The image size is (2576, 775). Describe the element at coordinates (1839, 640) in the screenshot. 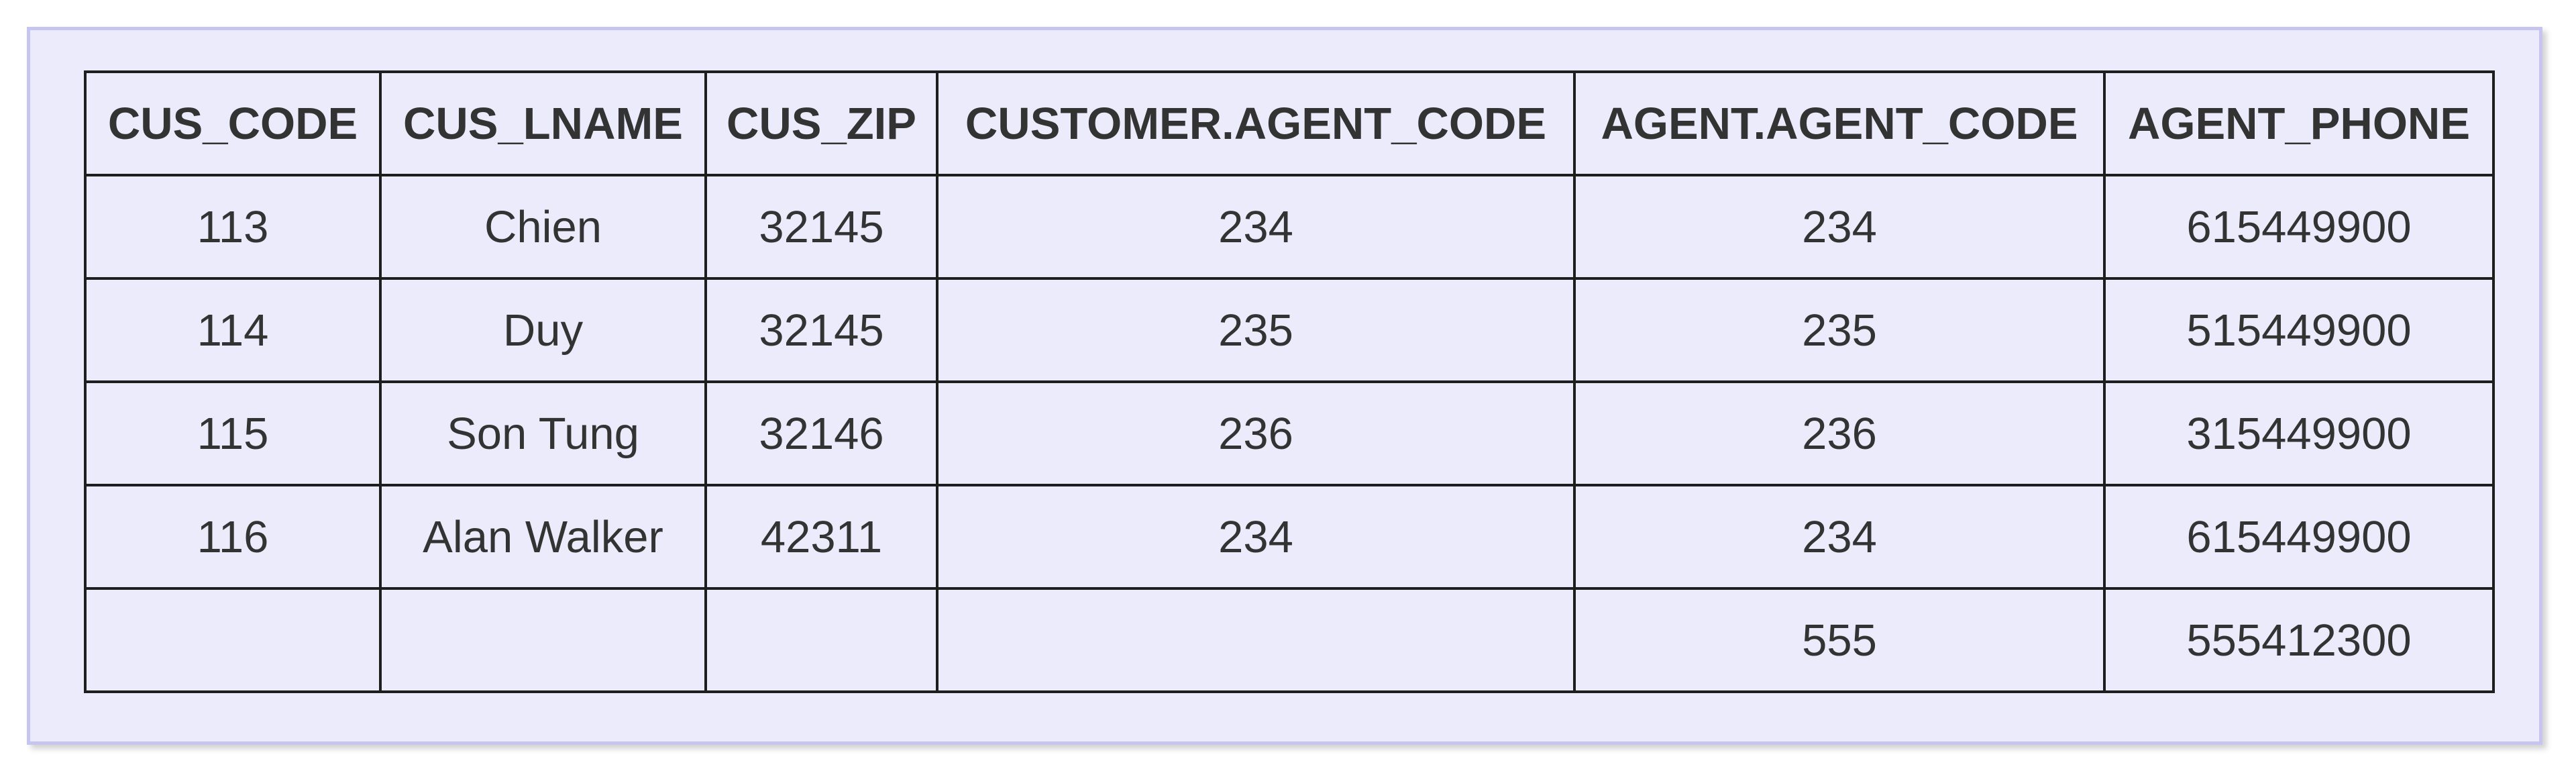

I see `cell-agent-agent-code: 555` at that location.